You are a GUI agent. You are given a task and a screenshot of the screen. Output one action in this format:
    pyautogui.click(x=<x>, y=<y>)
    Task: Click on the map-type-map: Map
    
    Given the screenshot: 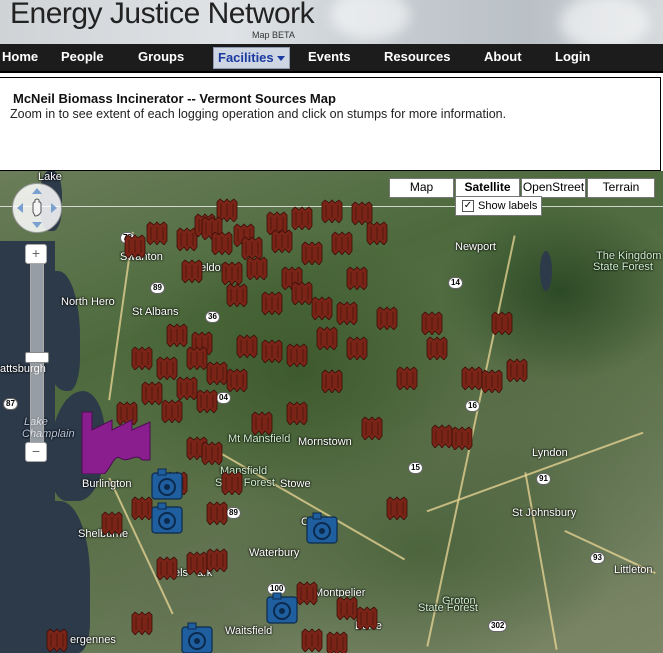 What is the action you would take?
    pyautogui.click(x=421, y=188)
    